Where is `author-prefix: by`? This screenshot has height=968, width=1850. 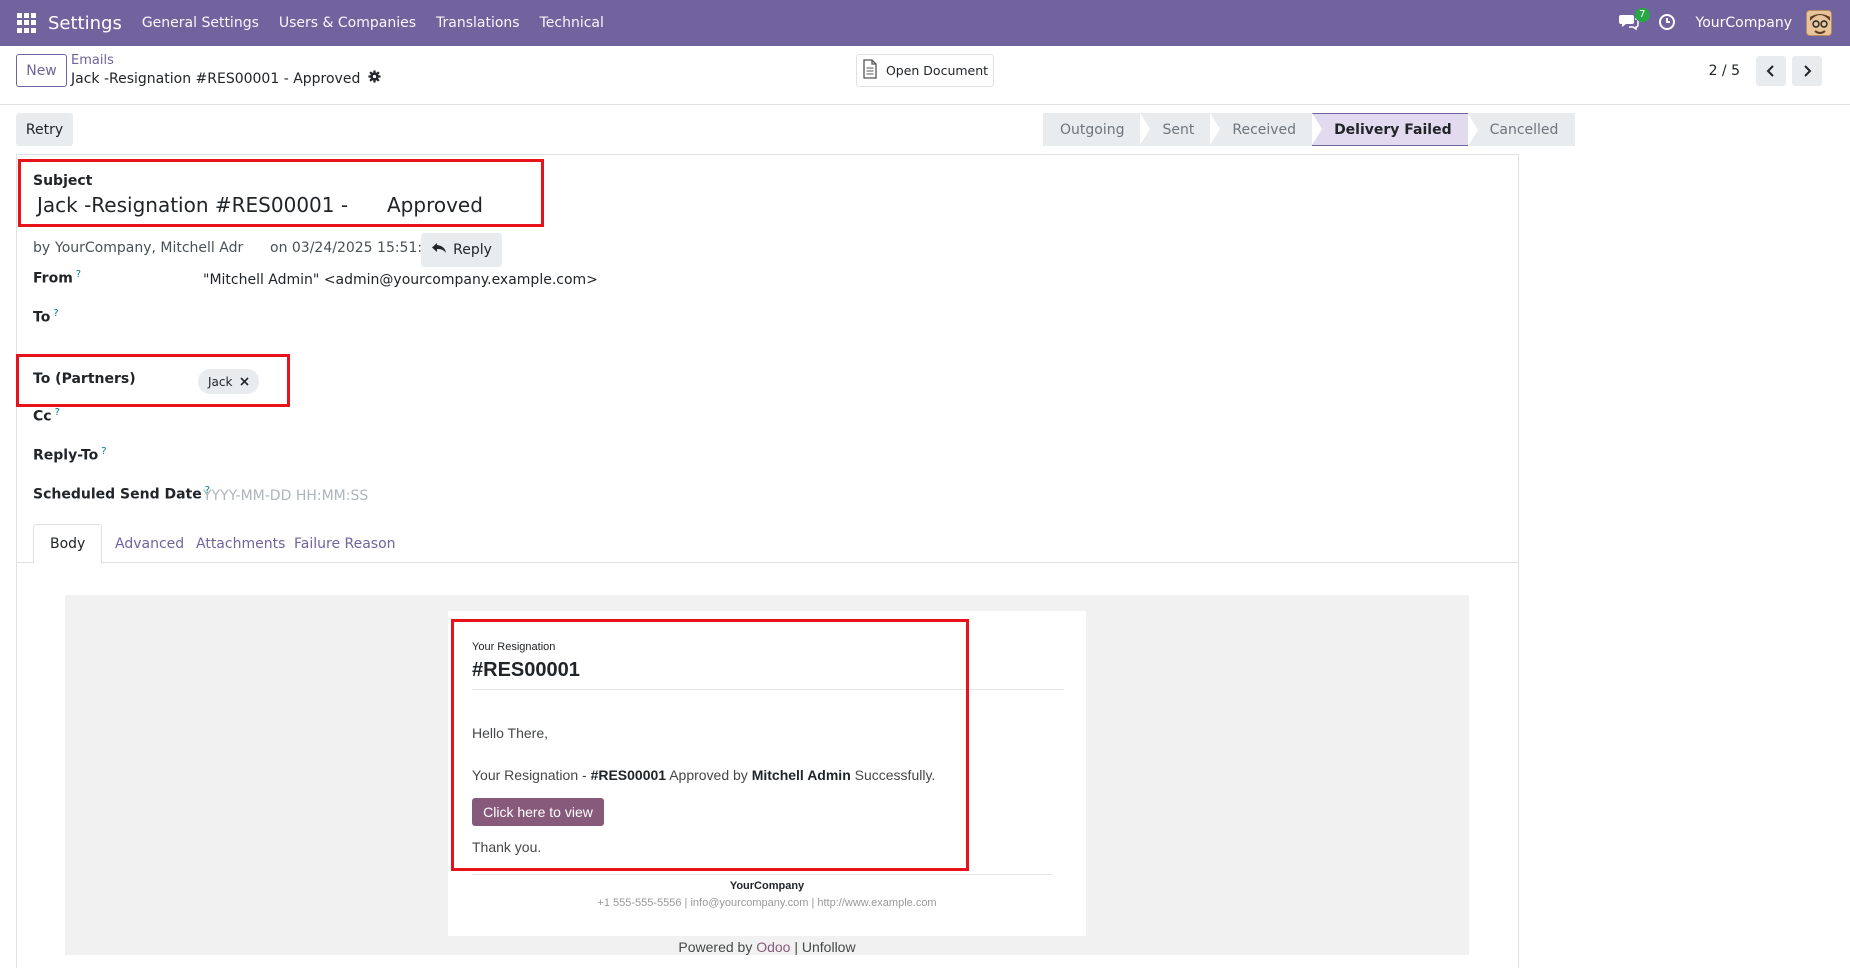
author-prefix: by is located at coordinates (42, 248).